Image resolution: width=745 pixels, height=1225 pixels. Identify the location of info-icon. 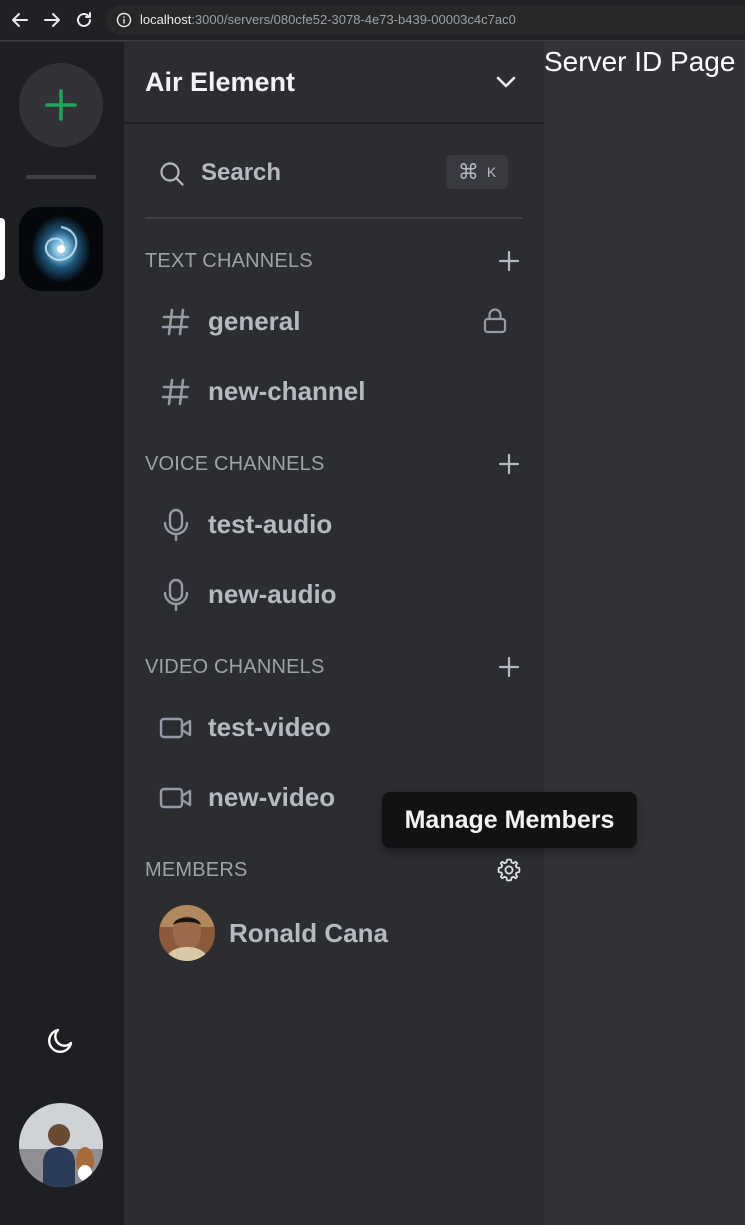
(124, 22).